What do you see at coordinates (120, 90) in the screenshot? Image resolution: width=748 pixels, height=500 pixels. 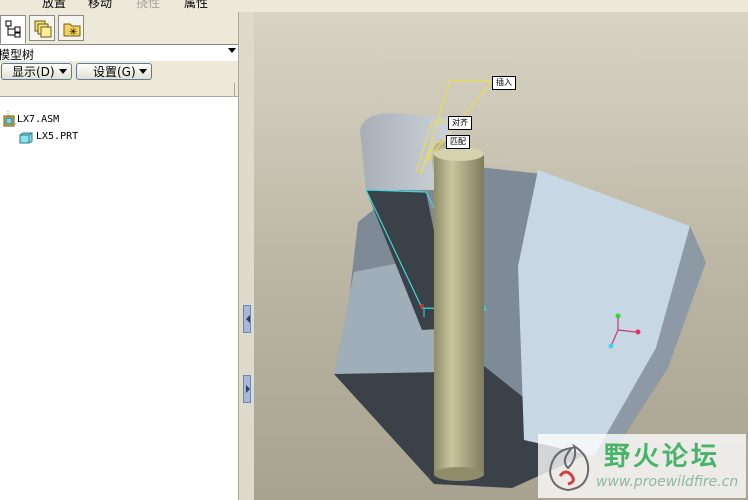 I see `tree-column-header` at bounding box center [120, 90].